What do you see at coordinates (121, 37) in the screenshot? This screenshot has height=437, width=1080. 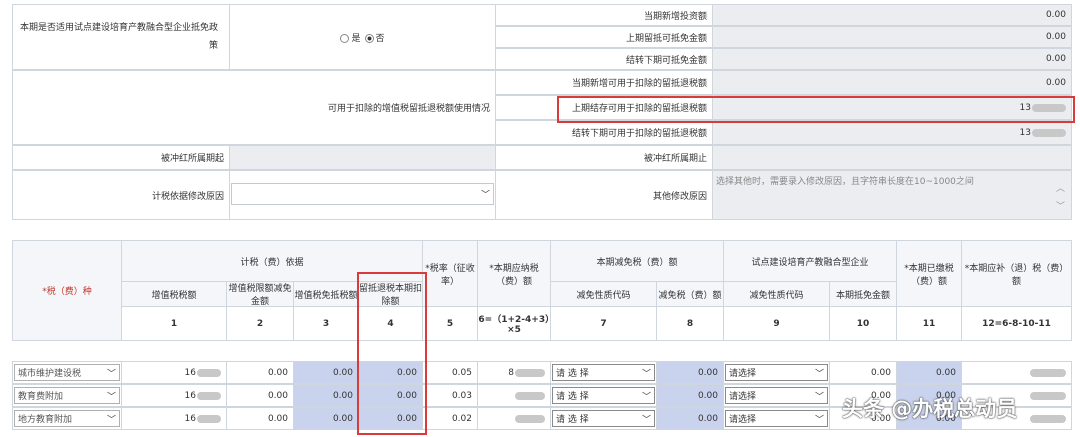 I see `pilot-question-label: 本期是否适用试点建设培育产教融合型企业抵免政策` at bounding box center [121, 37].